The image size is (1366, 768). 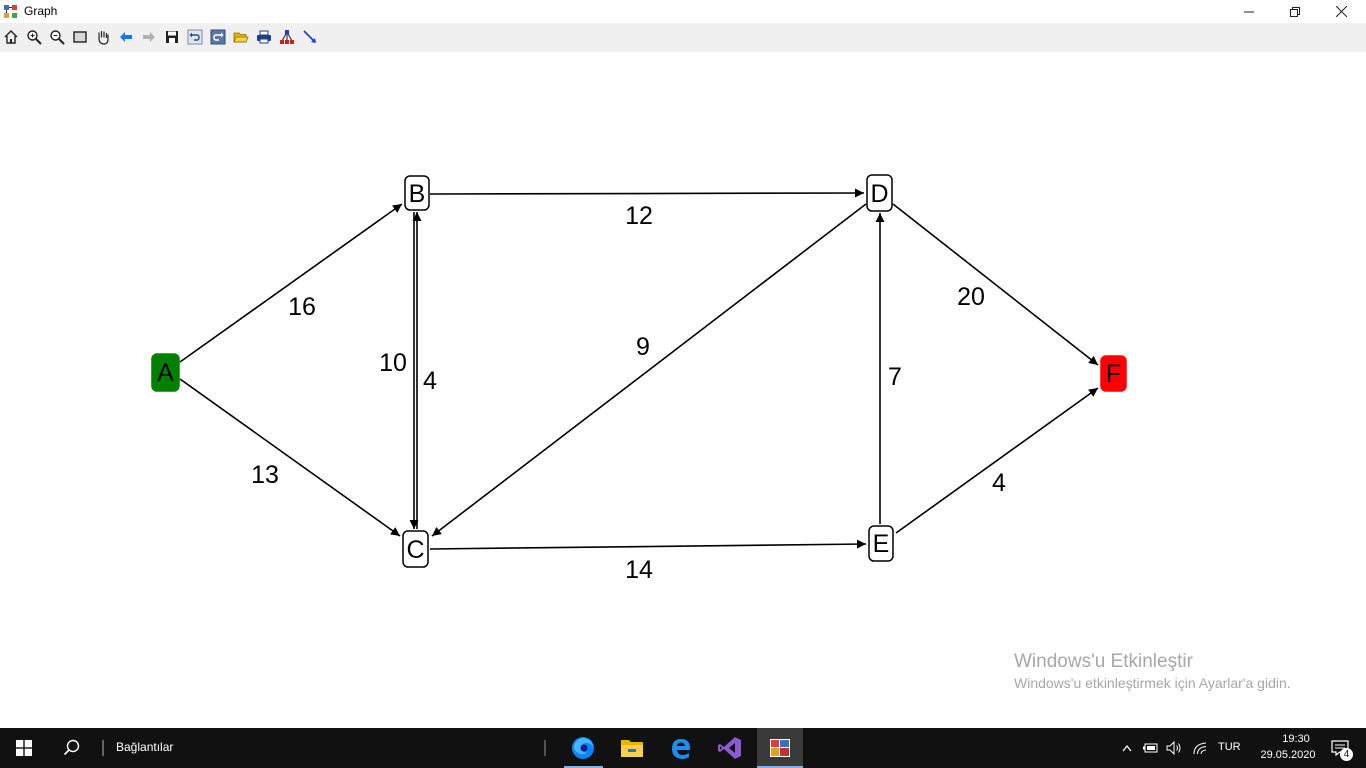 I want to click on edge-tool-button, so click(x=310, y=37).